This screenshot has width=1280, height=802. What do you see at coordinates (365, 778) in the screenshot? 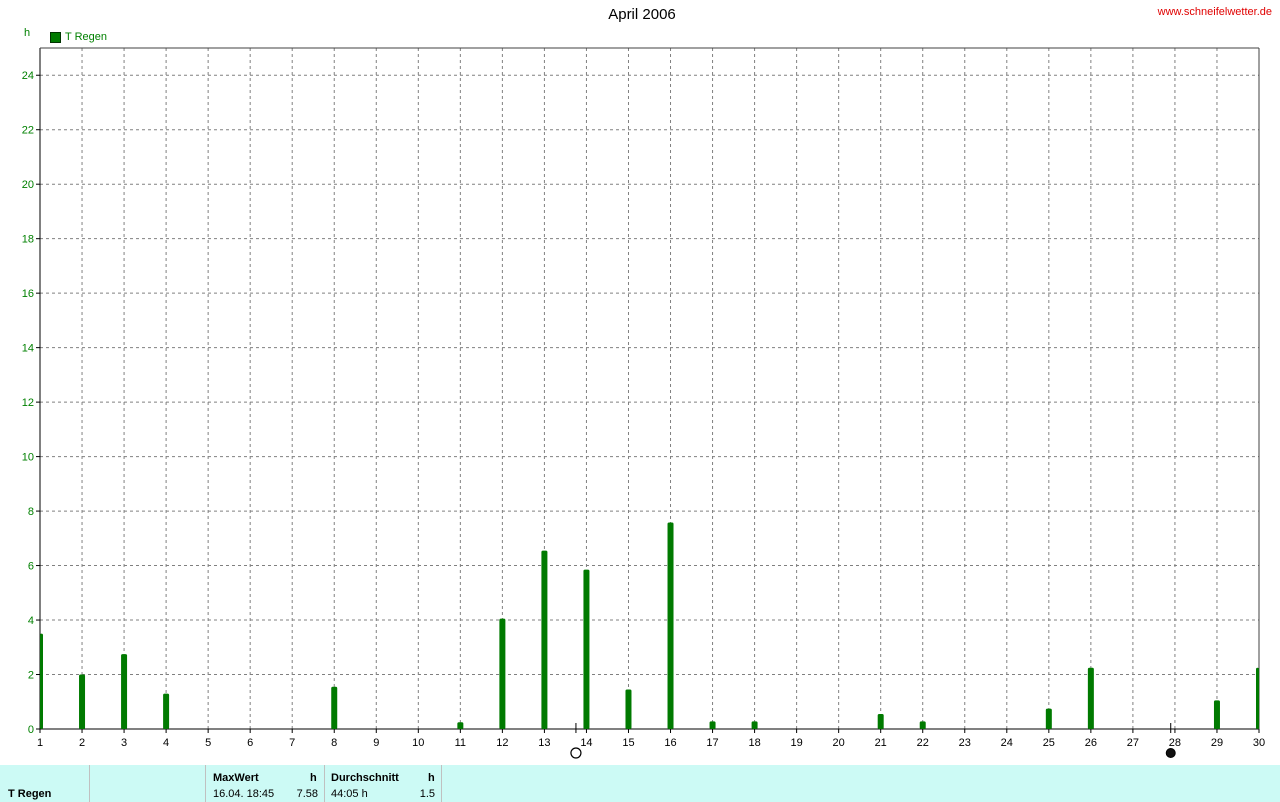
I see `avg-header: Durchschnitt` at bounding box center [365, 778].